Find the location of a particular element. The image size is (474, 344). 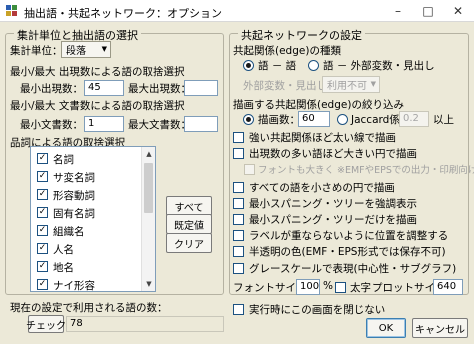

check-button: チェック is located at coordinates (46, 324).